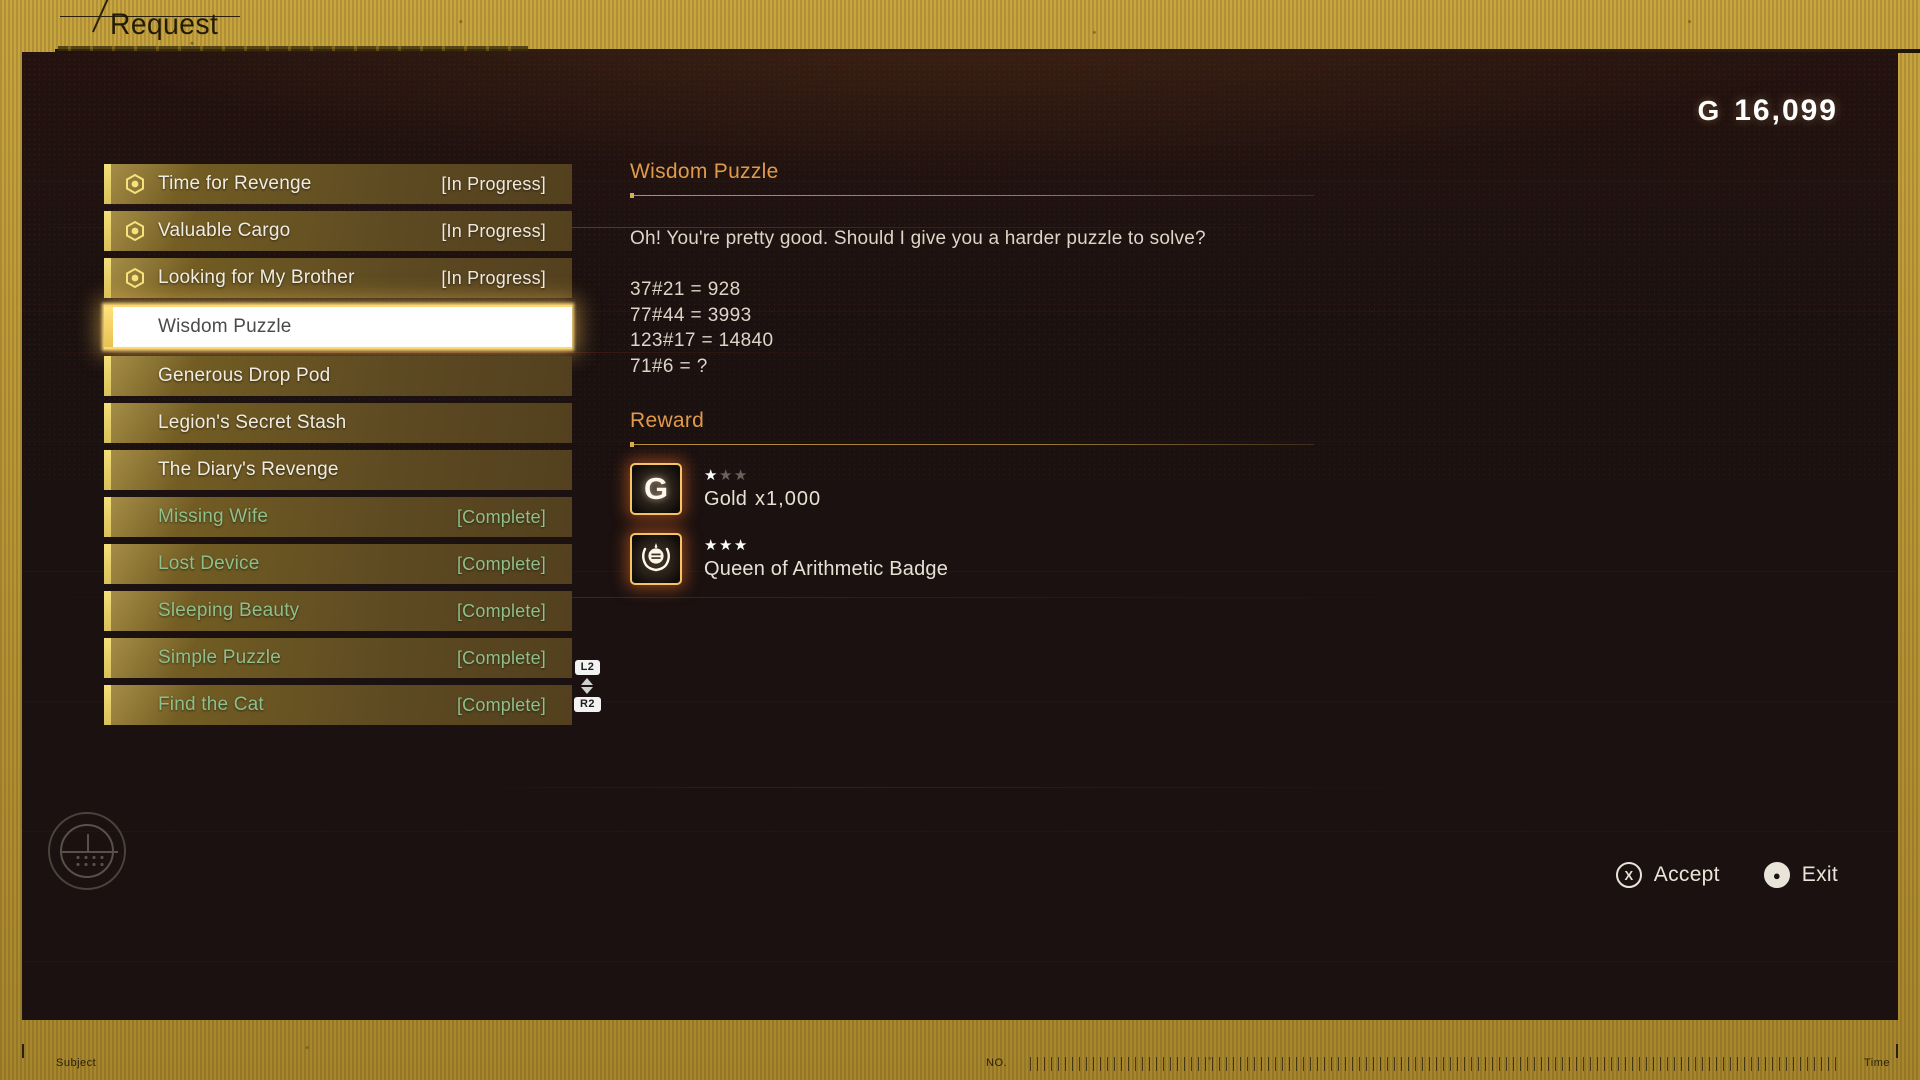  Describe the element at coordinates (691, 315) in the screenshot. I see `puzzle-equation-line: 77#44 = 3993` at that location.